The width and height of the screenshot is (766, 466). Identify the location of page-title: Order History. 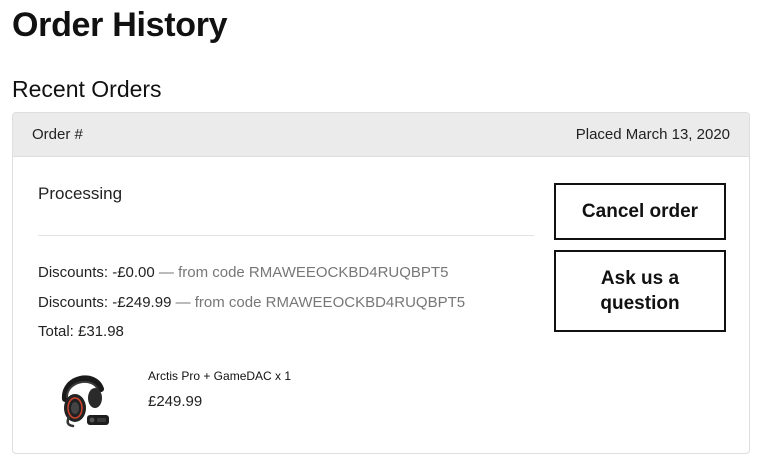
(120, 25).